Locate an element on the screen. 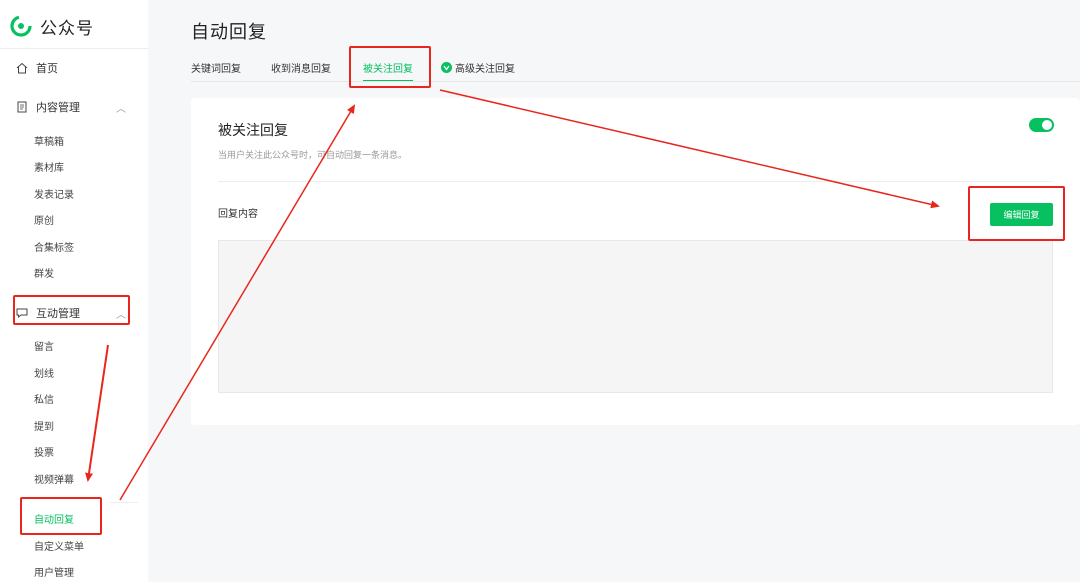 The image size is (1080, 582). sidebar-item-mass-send: 群发 is located at coordinates (44, 275).